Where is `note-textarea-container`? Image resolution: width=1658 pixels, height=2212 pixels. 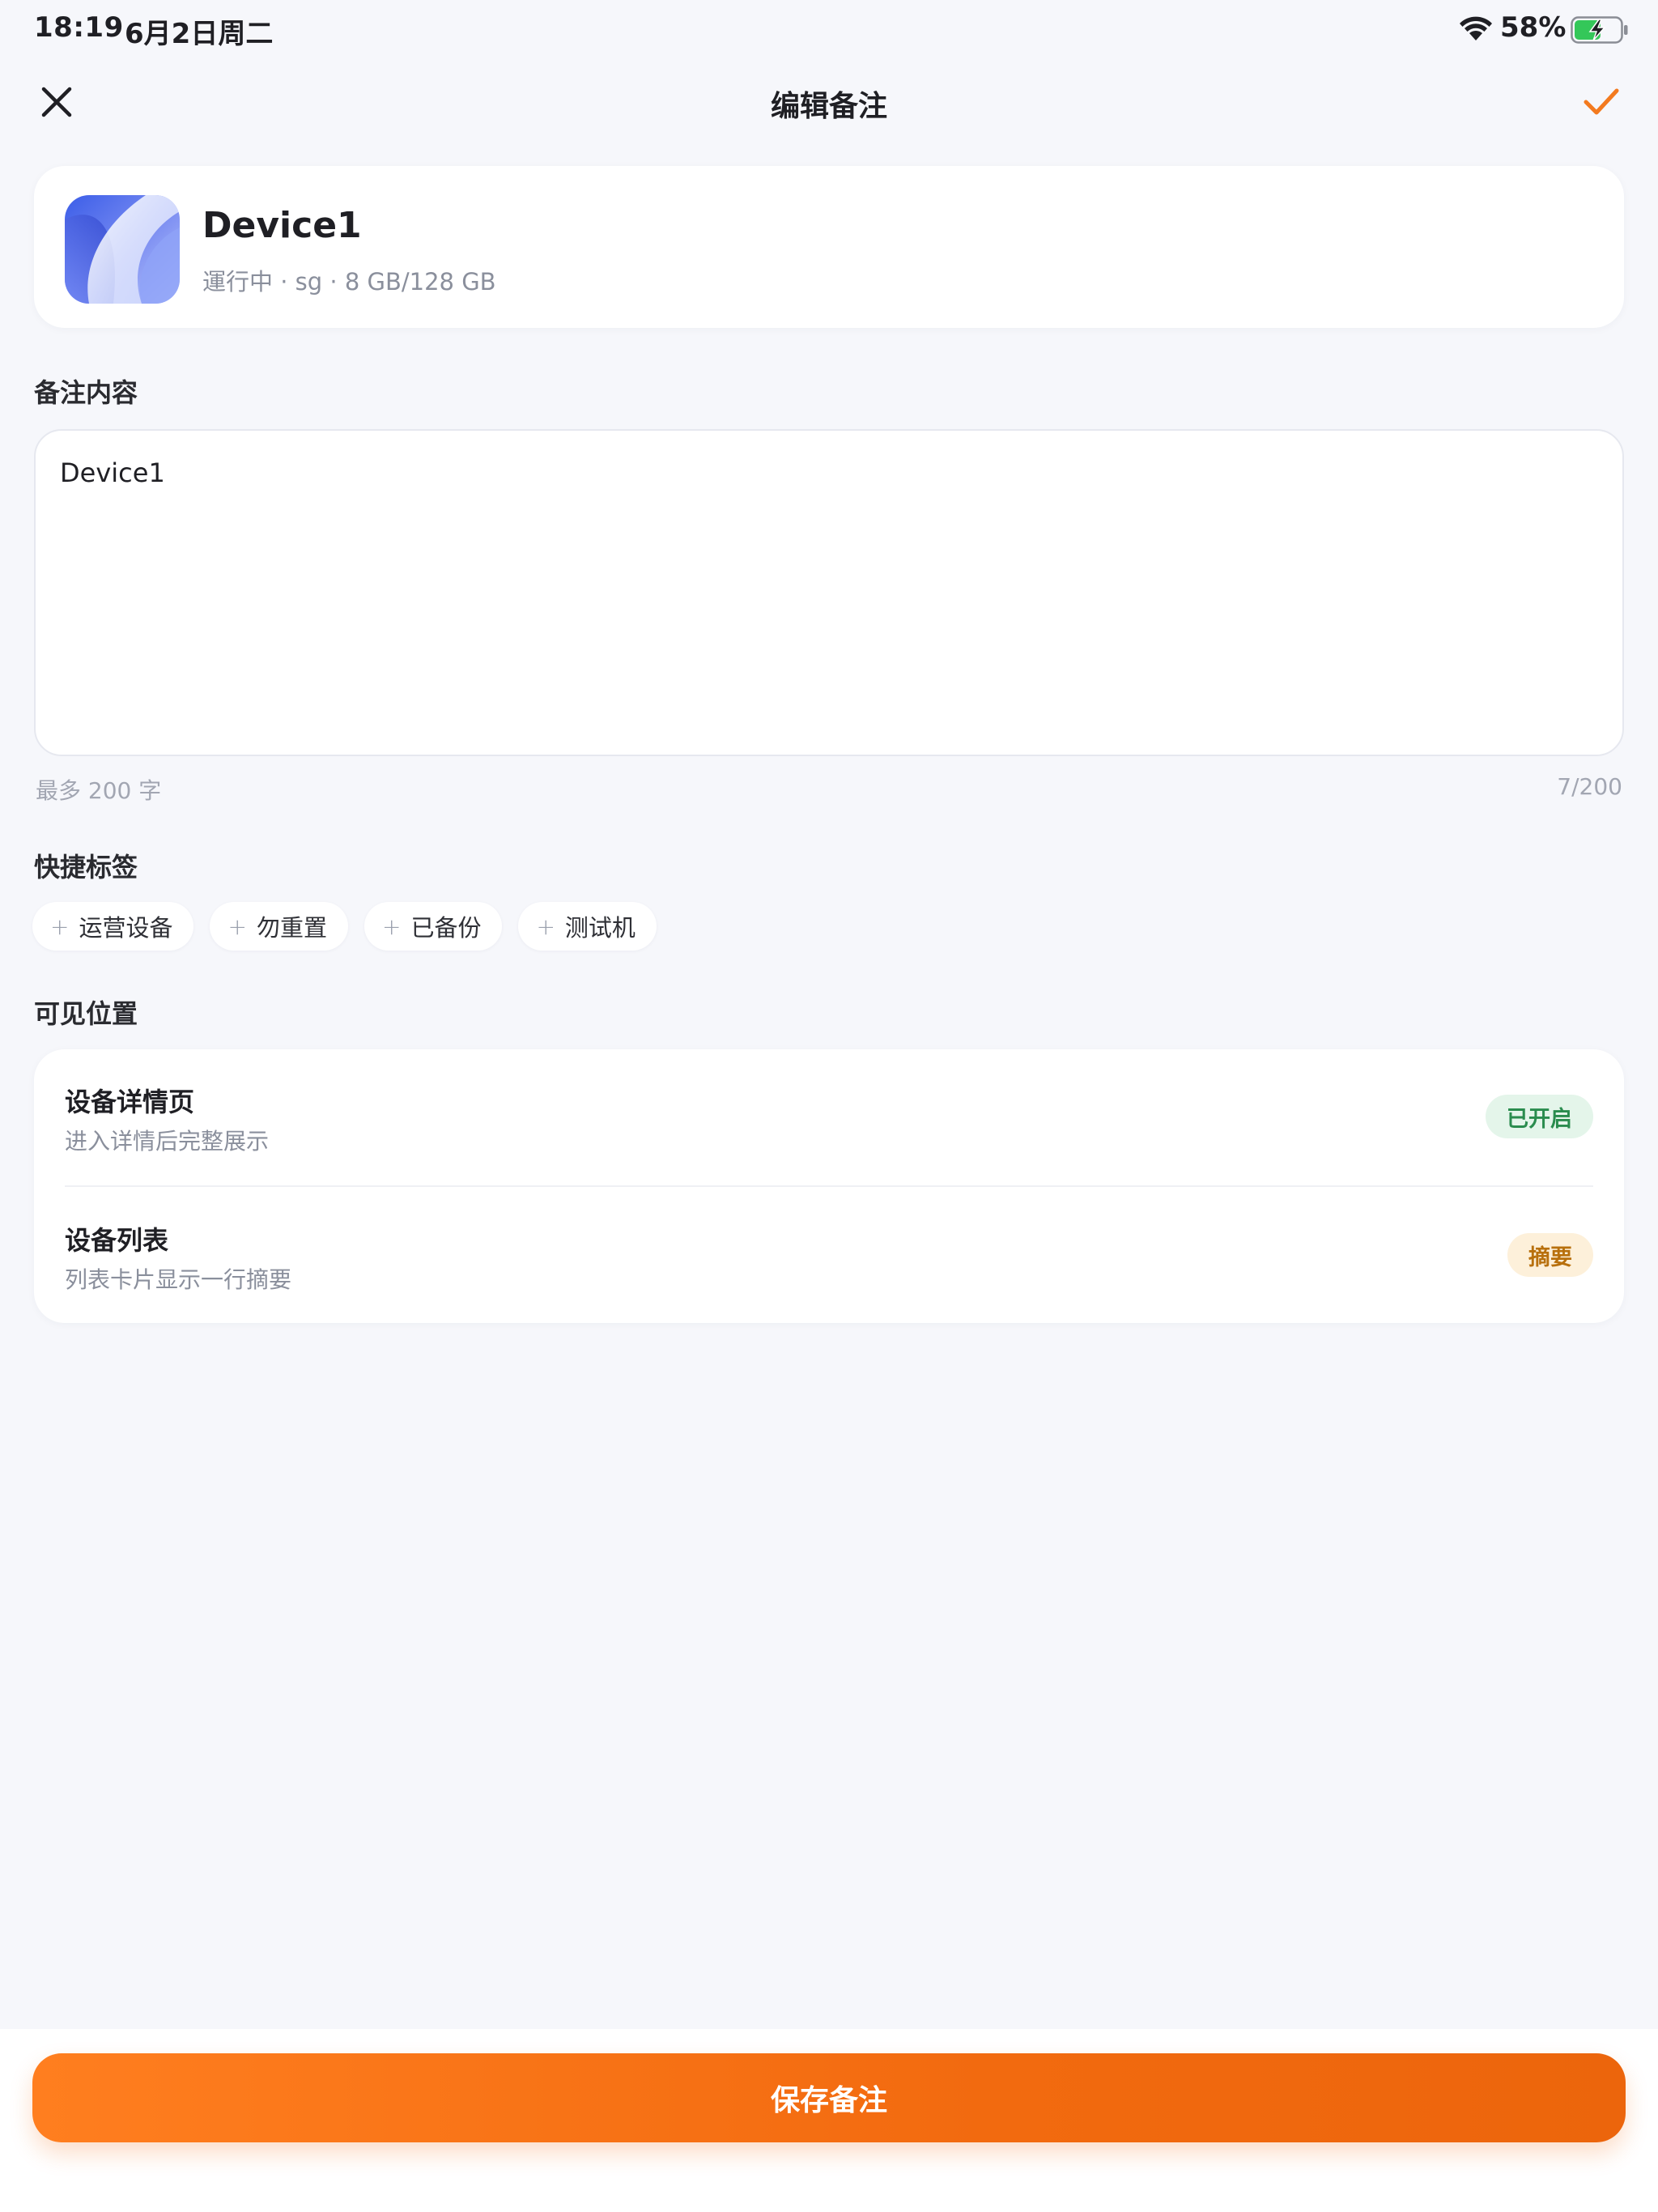 note-textarea-container is located at coordinates (829, 593).